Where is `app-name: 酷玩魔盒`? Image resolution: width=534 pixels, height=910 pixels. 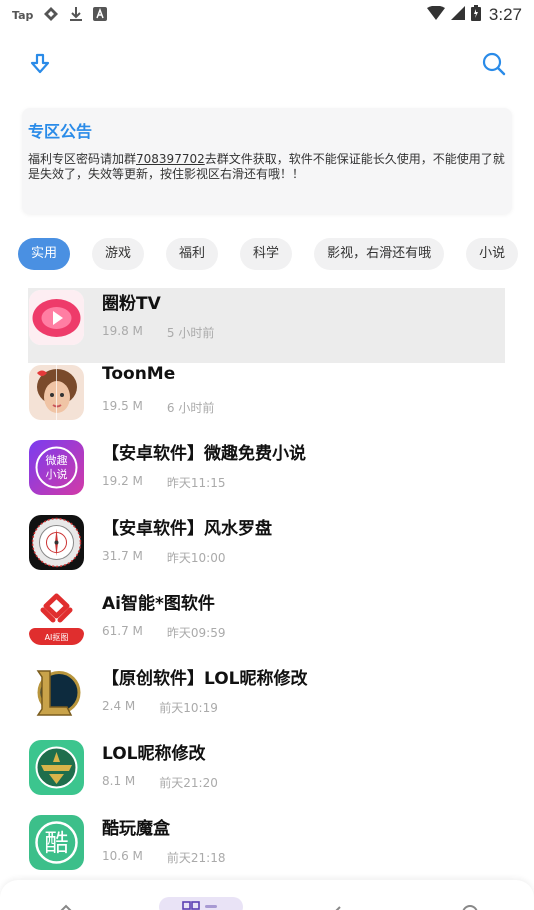
app-name: 酷玩魔盒 is located at coordinates (136, 829).